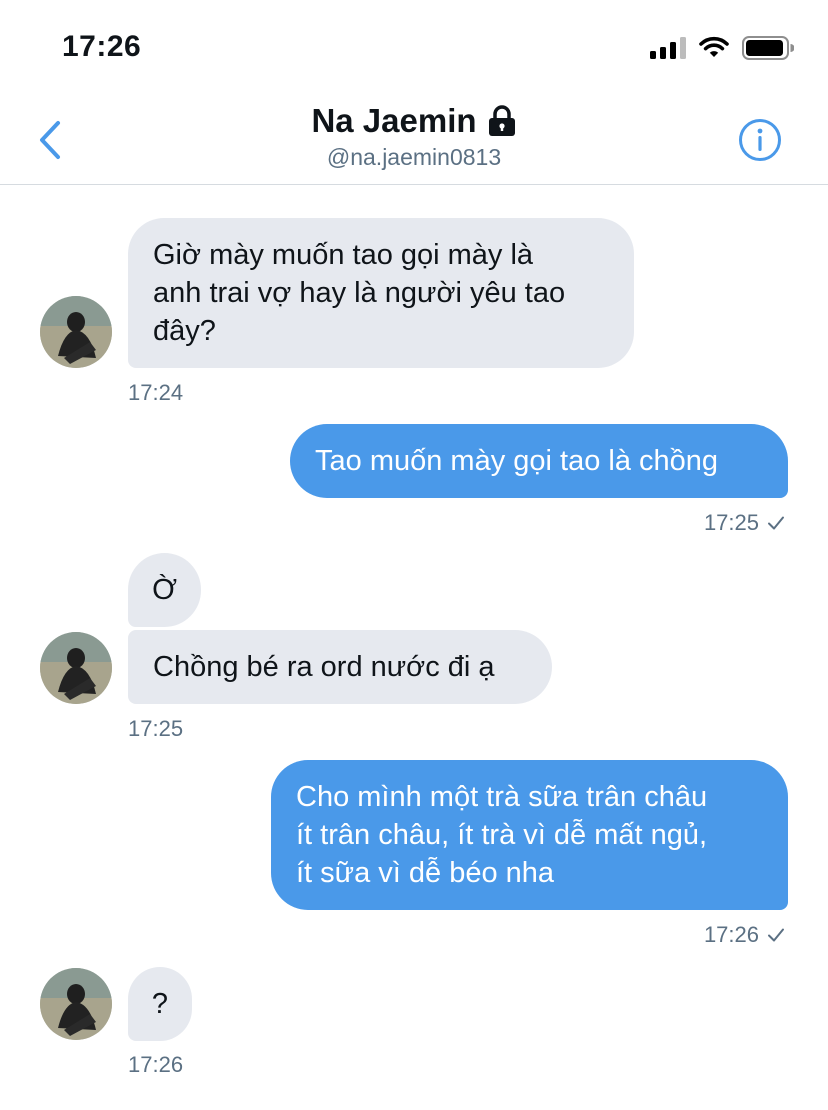  I want to click on info-icon, so click(760, 140).